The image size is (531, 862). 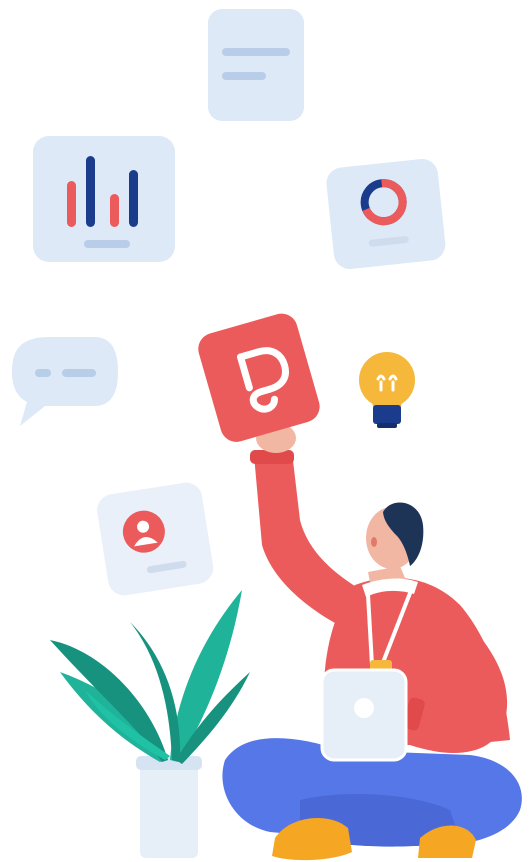 What do you see at coordinates (364, 715) in the screenshot?
I see `tablet-device-icon` at bounding box center [364, 715].